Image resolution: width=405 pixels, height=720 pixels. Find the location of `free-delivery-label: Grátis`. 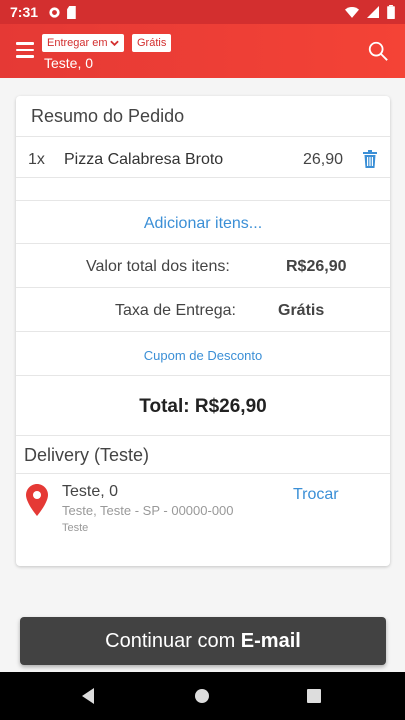

free-delivery-label: Grátis is located at coordinates (152, 43).